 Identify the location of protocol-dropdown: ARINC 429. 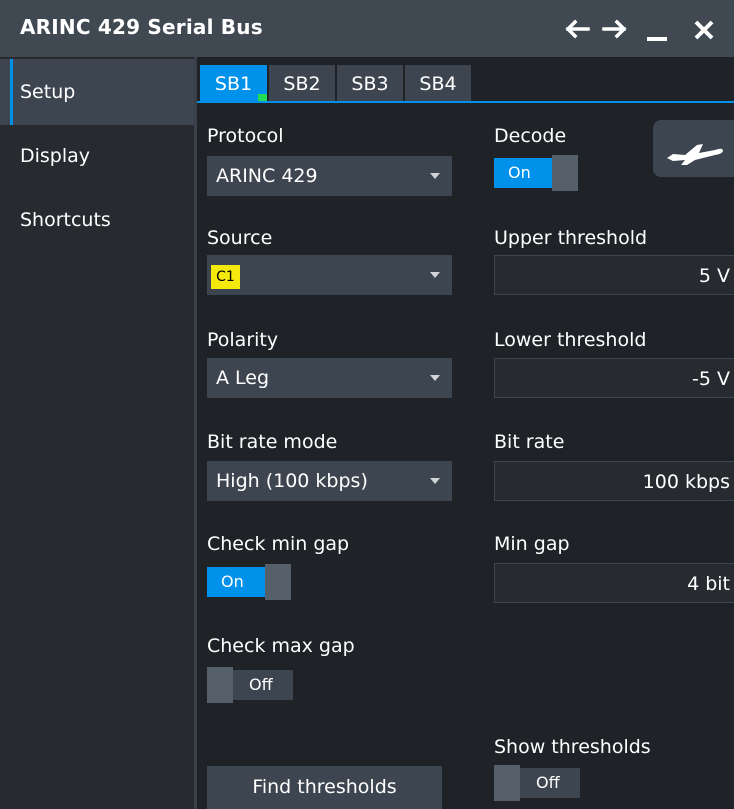
(329, 176).